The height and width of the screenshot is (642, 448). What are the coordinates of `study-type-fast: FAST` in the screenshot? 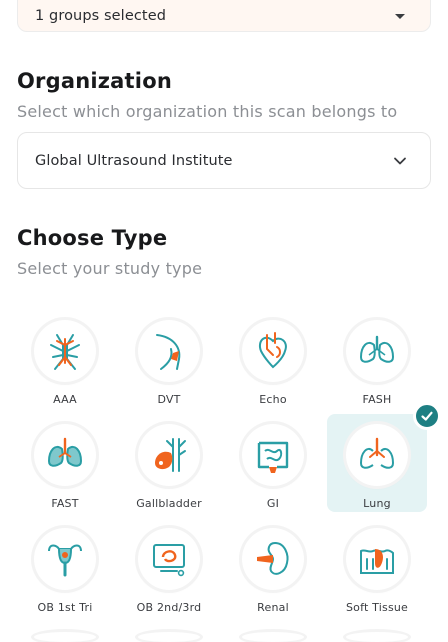 It's located at (65, 463).